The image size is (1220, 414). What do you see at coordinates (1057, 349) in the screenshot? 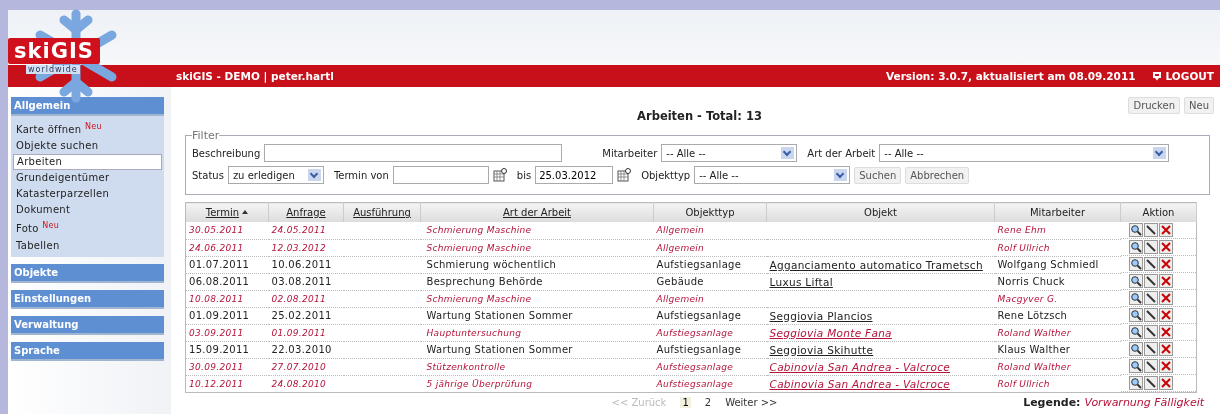
I see `table-cell: Klaus Walther` at bounding box center [1057, 349].